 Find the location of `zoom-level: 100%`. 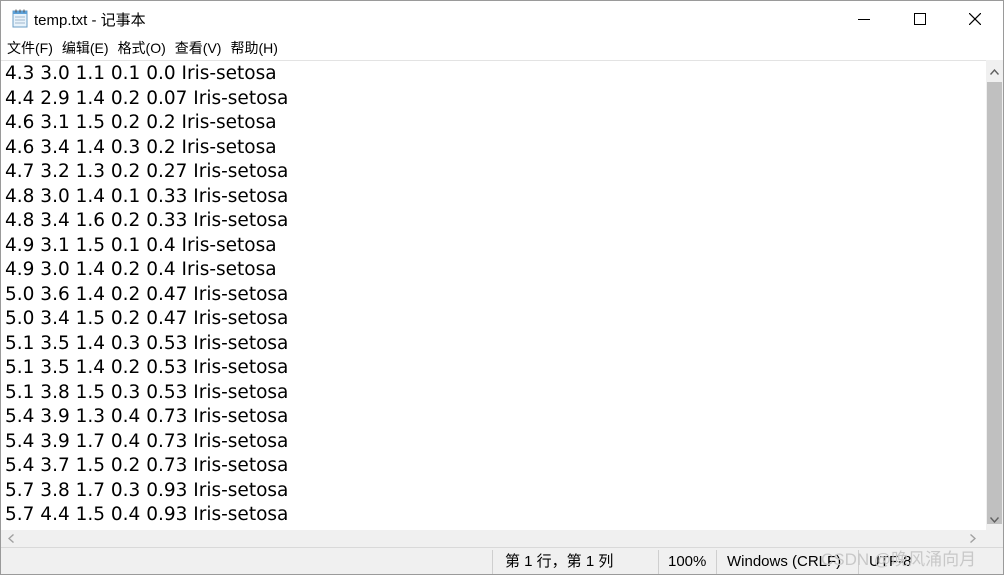

zoom-level: 100% is located at coordinates (687, 561).